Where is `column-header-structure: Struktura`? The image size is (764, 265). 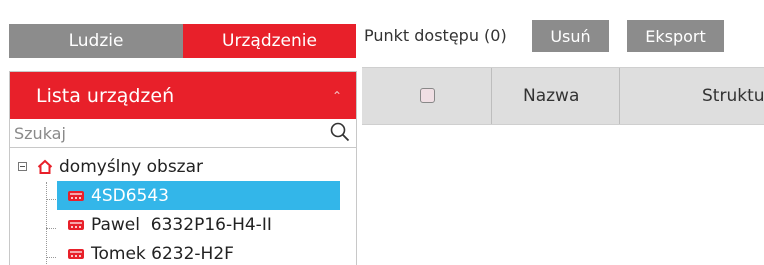 column-header-structure: Struktura is located at coordinates (733, 96).